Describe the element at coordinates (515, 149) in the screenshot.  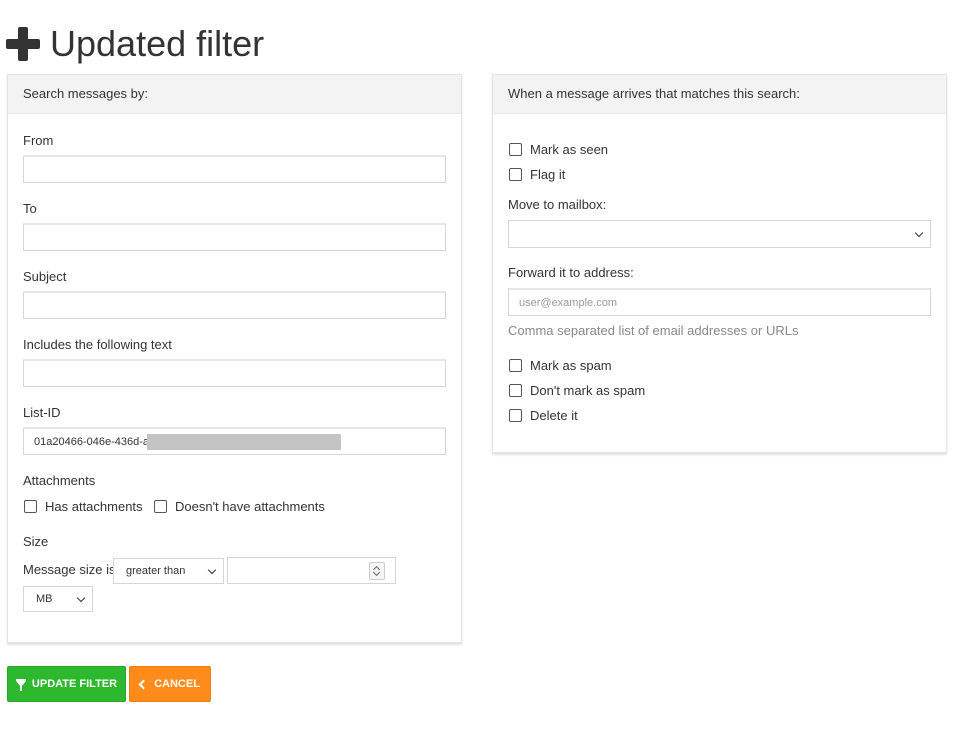
I see `mark-seen-checkbox` at that location.